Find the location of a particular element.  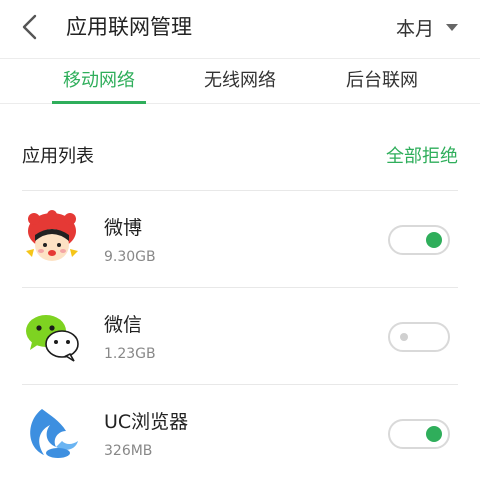

active-tab-indicator is located at coordinates (99, 102).